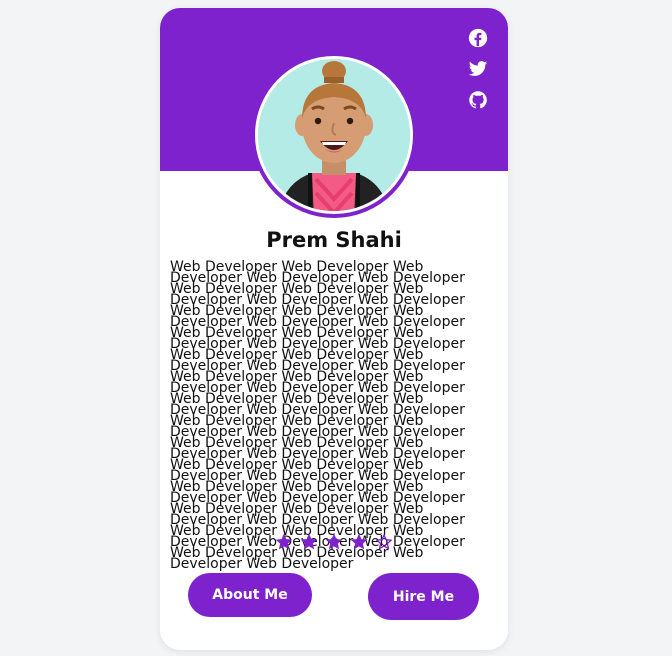 The width and height of the screenshot is (672, 656). I want to click on social-links, so click(478, 69).